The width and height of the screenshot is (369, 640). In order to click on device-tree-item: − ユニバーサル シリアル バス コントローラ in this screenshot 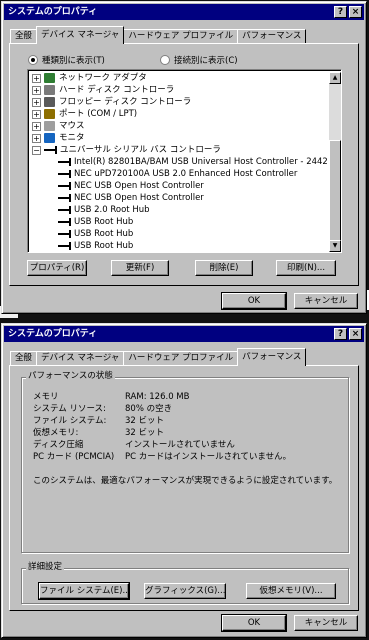, I will do `click(126, 150)`.